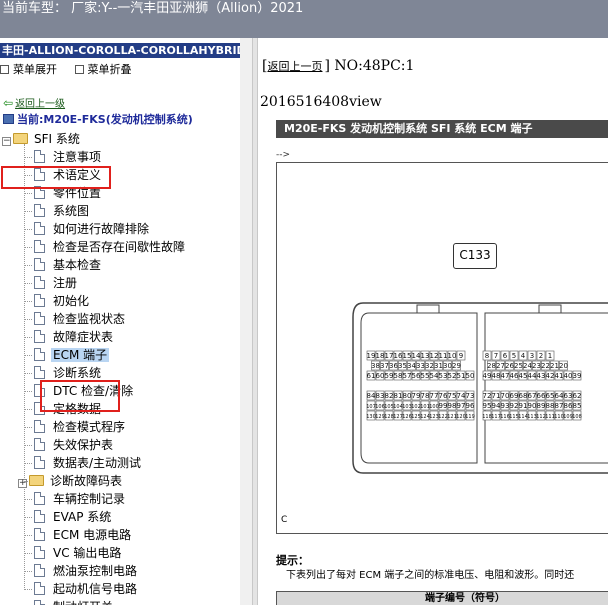 This screenshot has height=605, width=608. I want to click on tree-item: 检查模式程序, so click(75, 427).